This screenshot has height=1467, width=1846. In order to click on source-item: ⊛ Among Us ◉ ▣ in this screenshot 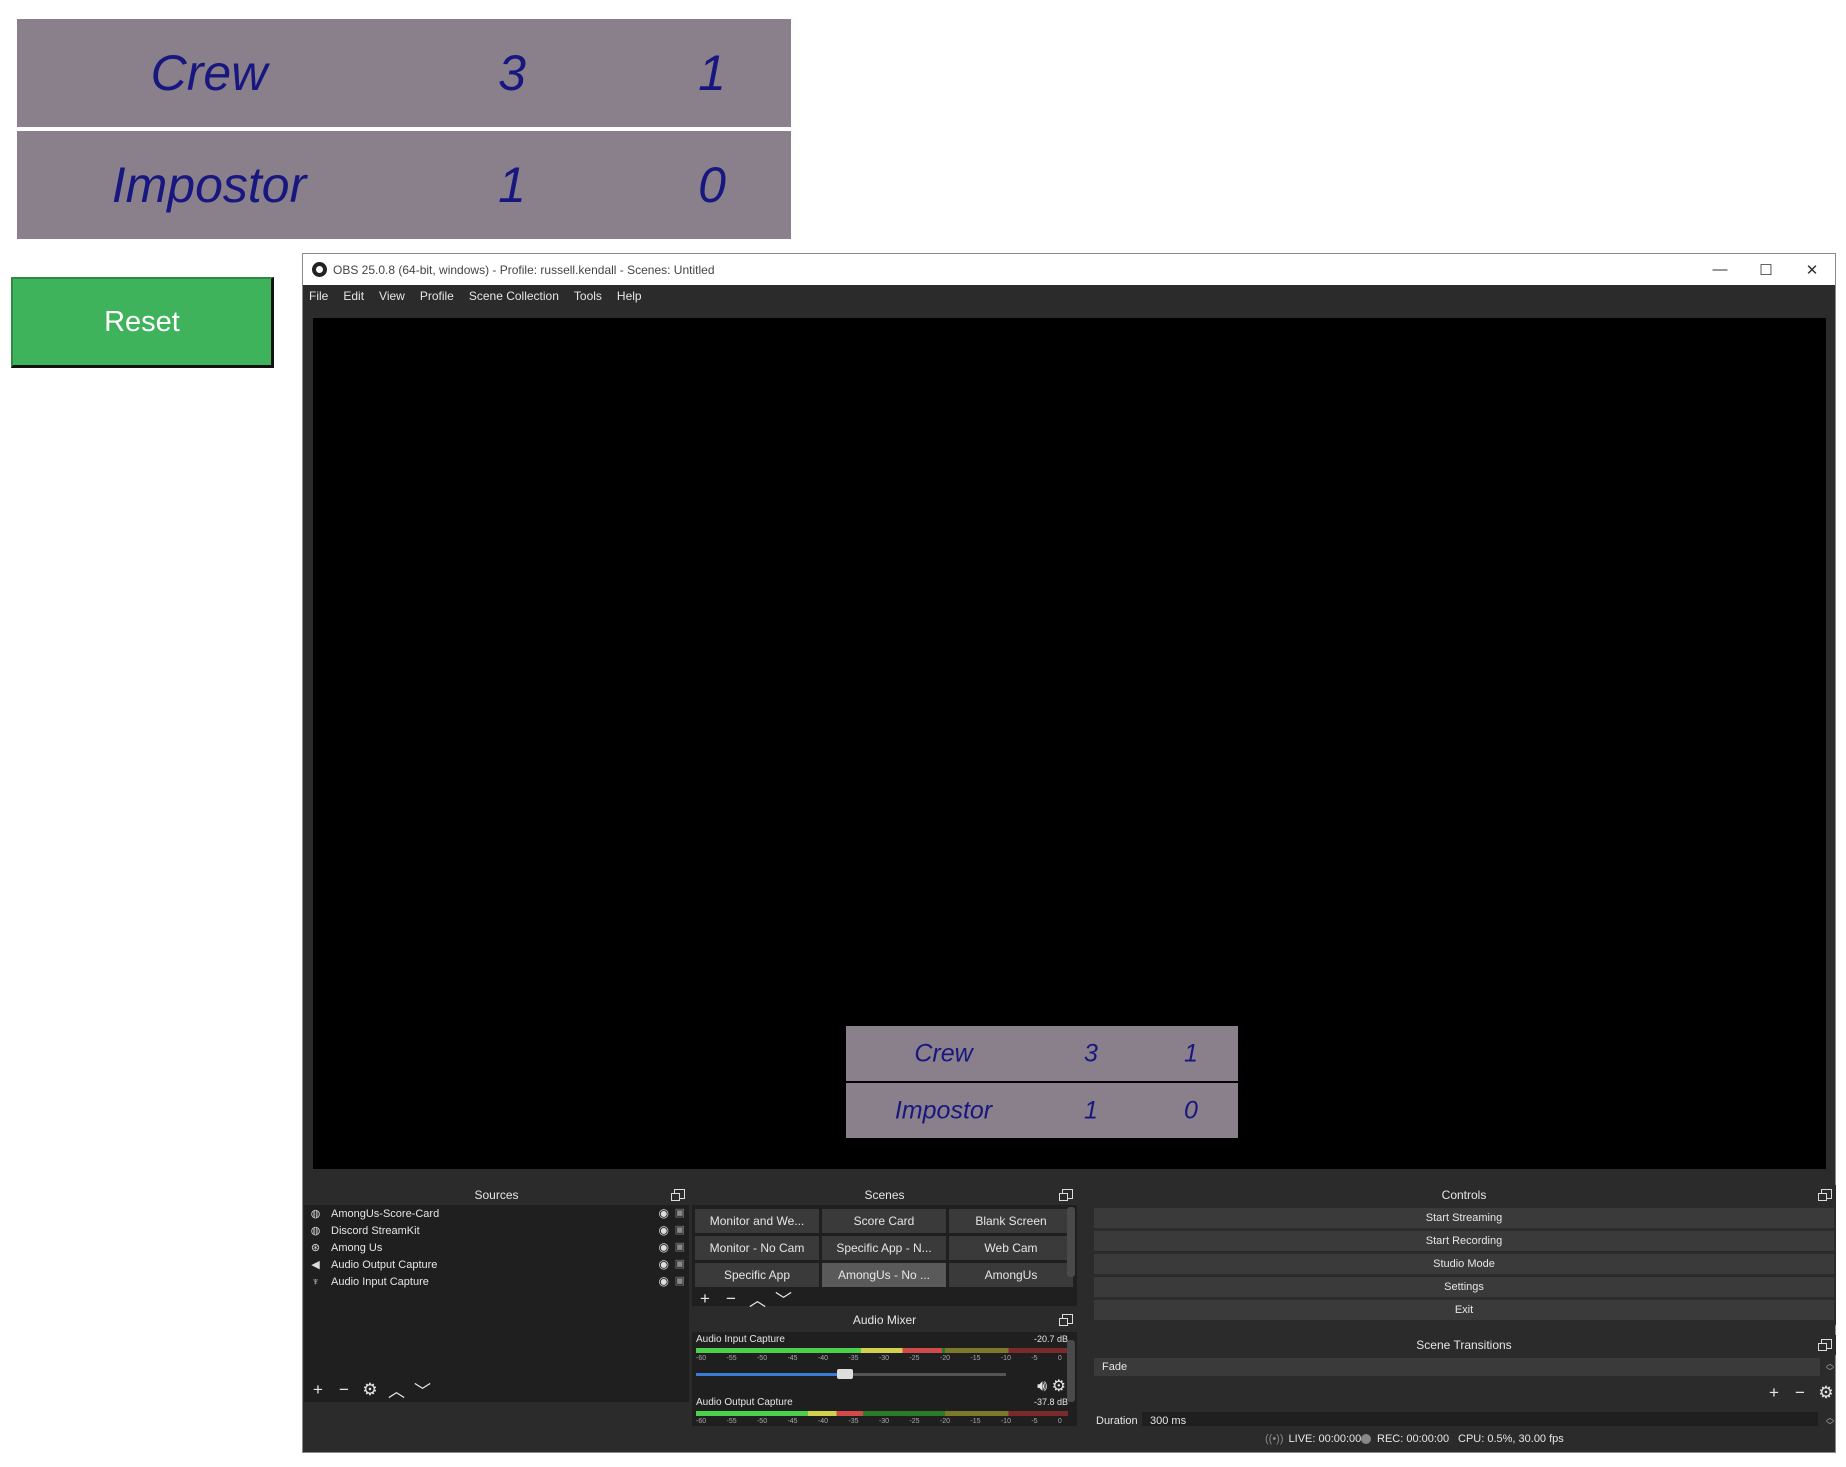, I will do `click(496, 1247)`.